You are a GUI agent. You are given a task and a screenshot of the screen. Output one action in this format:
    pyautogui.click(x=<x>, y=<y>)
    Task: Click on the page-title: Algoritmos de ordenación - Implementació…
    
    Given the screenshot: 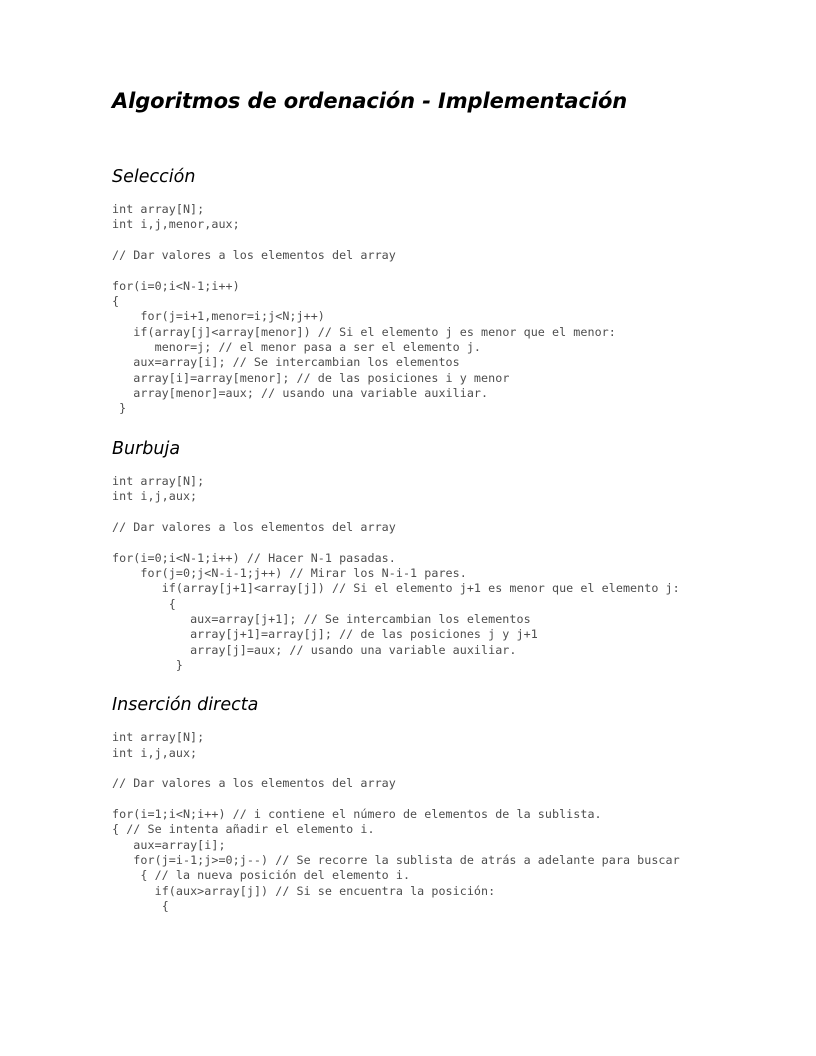 What is the action you would take?
    pyautogui.click(x=370, y=101)
    